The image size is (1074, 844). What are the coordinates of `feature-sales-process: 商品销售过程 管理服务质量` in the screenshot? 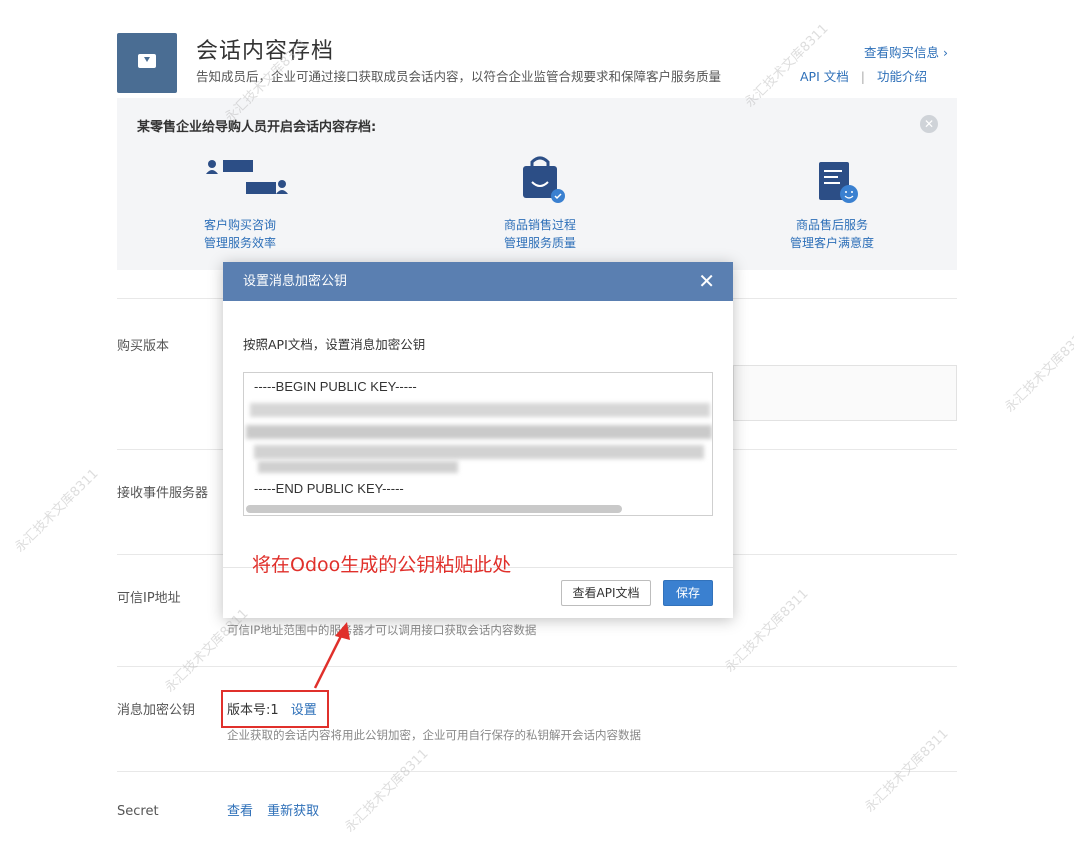 It's located at (540, 204).